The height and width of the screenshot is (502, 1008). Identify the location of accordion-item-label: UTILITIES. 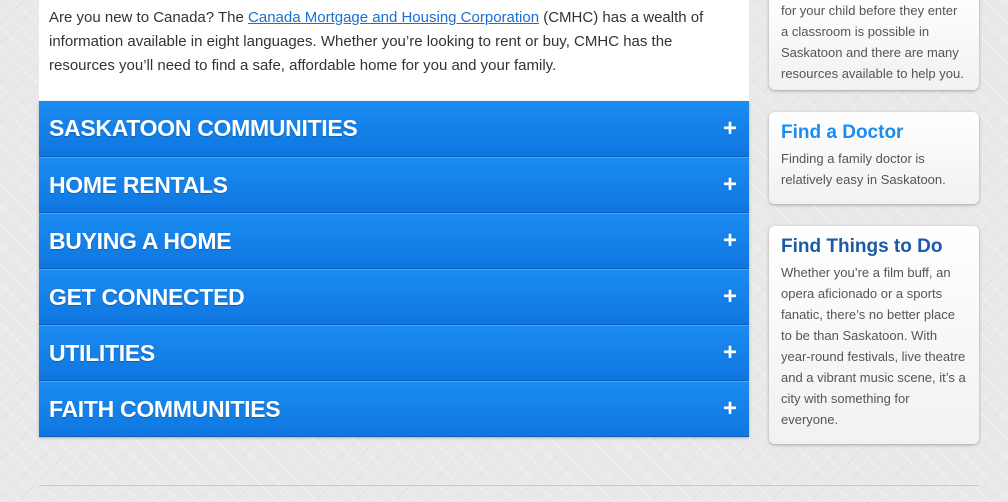
(102, 352).